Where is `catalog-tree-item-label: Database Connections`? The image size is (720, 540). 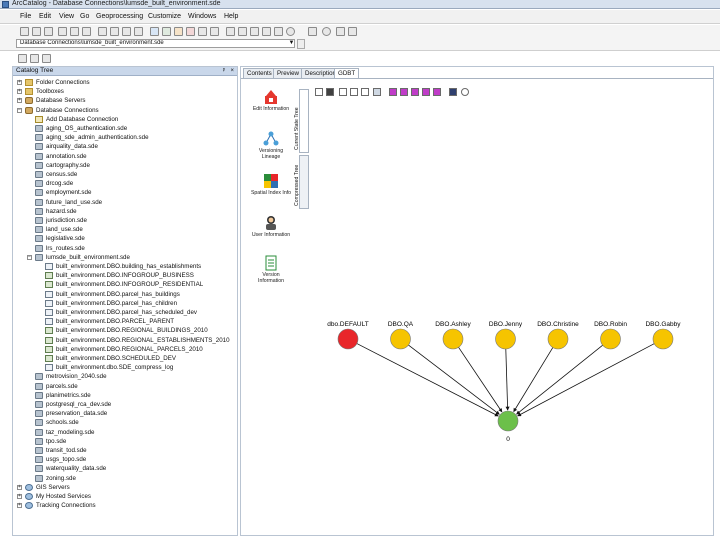 catalog-tree-item-label: Database Connections is located at coordinates (67, 110).